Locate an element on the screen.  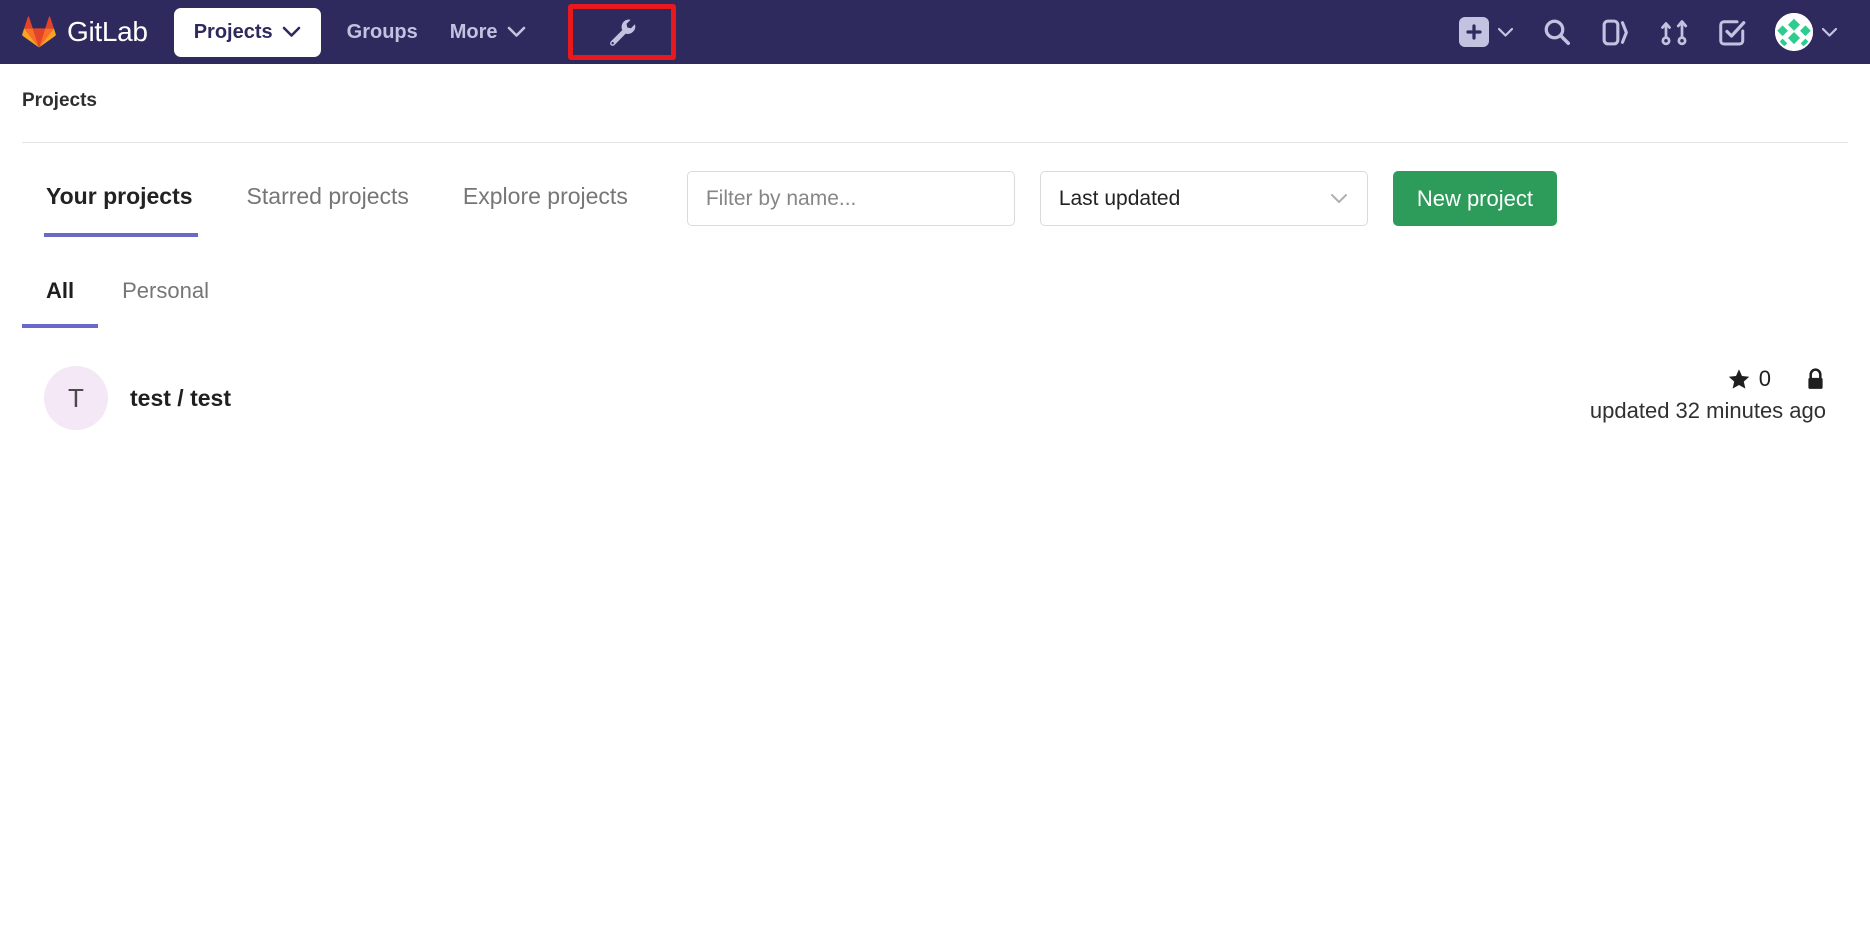
tab-explore-projects: Explore projects is located at coordinates (545, 210).